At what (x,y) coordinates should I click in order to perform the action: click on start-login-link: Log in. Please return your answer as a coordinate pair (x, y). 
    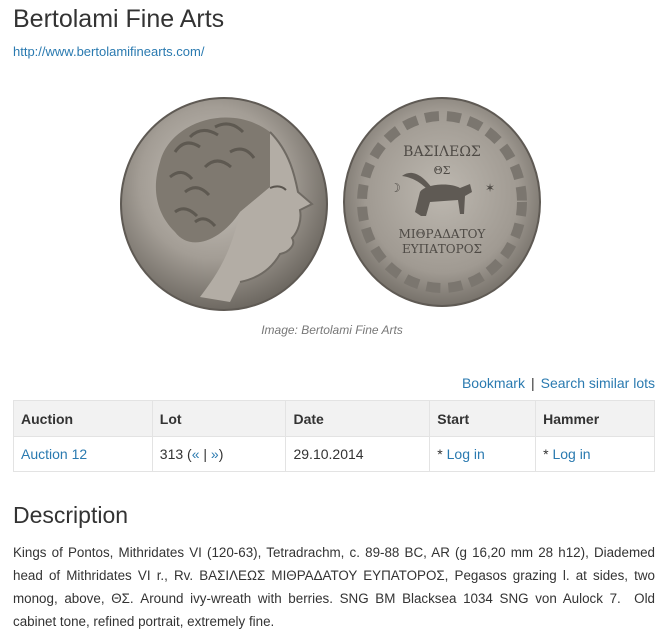
    Looking at the image, I should click on (466, 454).